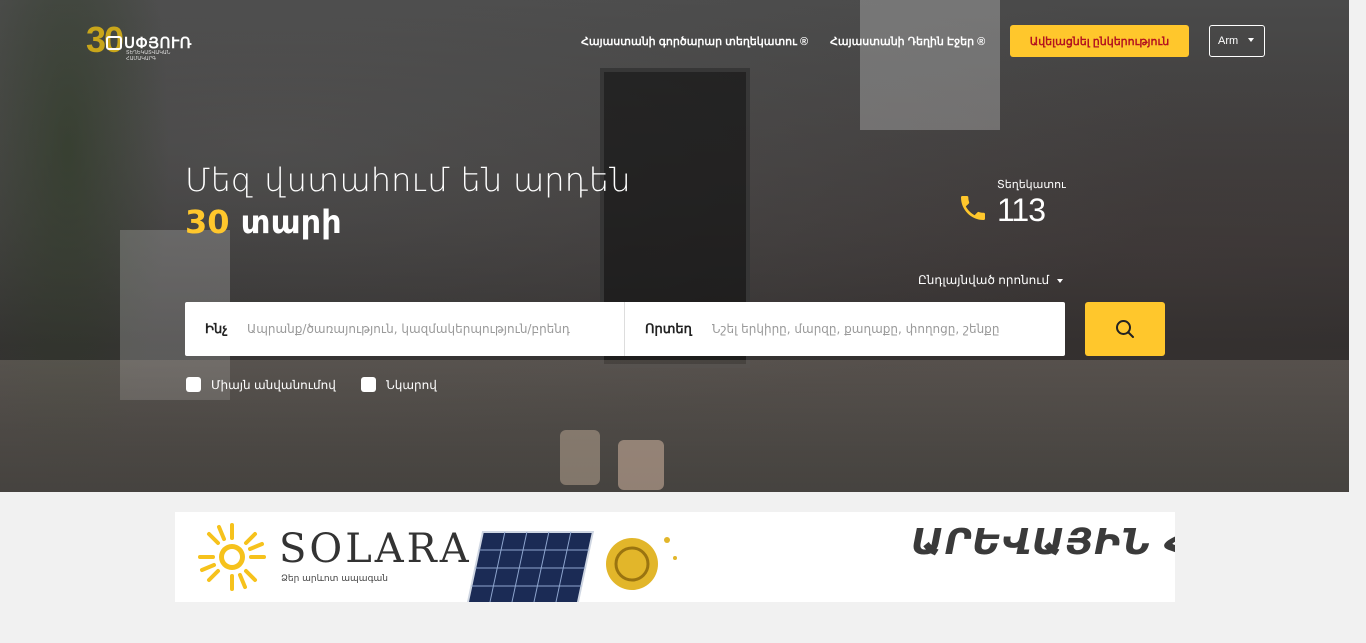 The width and height of the screenshot is (1366, 643). I want to click on banner-slogan: ԱՐԵՎԱՅԻՆ ՀԱՐՎԱԾ, so click(1043, 542).